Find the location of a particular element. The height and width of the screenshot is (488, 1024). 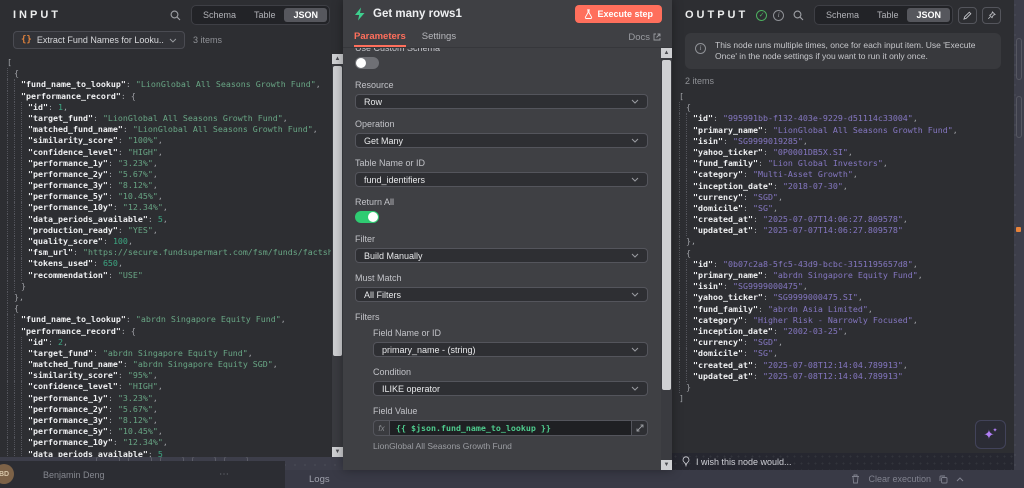

json-line: } is located at coordinates (169, 286).